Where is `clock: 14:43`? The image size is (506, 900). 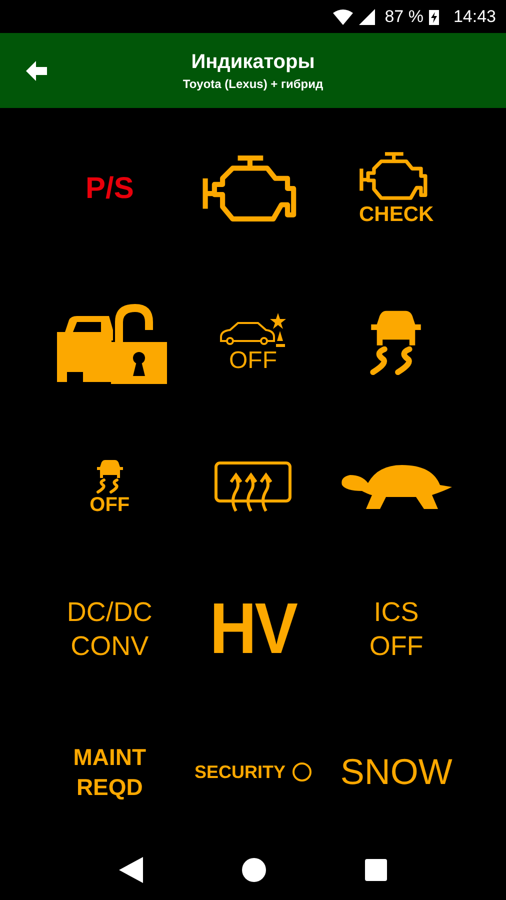 clock: 14:43 is located at coordinates (474, 17).